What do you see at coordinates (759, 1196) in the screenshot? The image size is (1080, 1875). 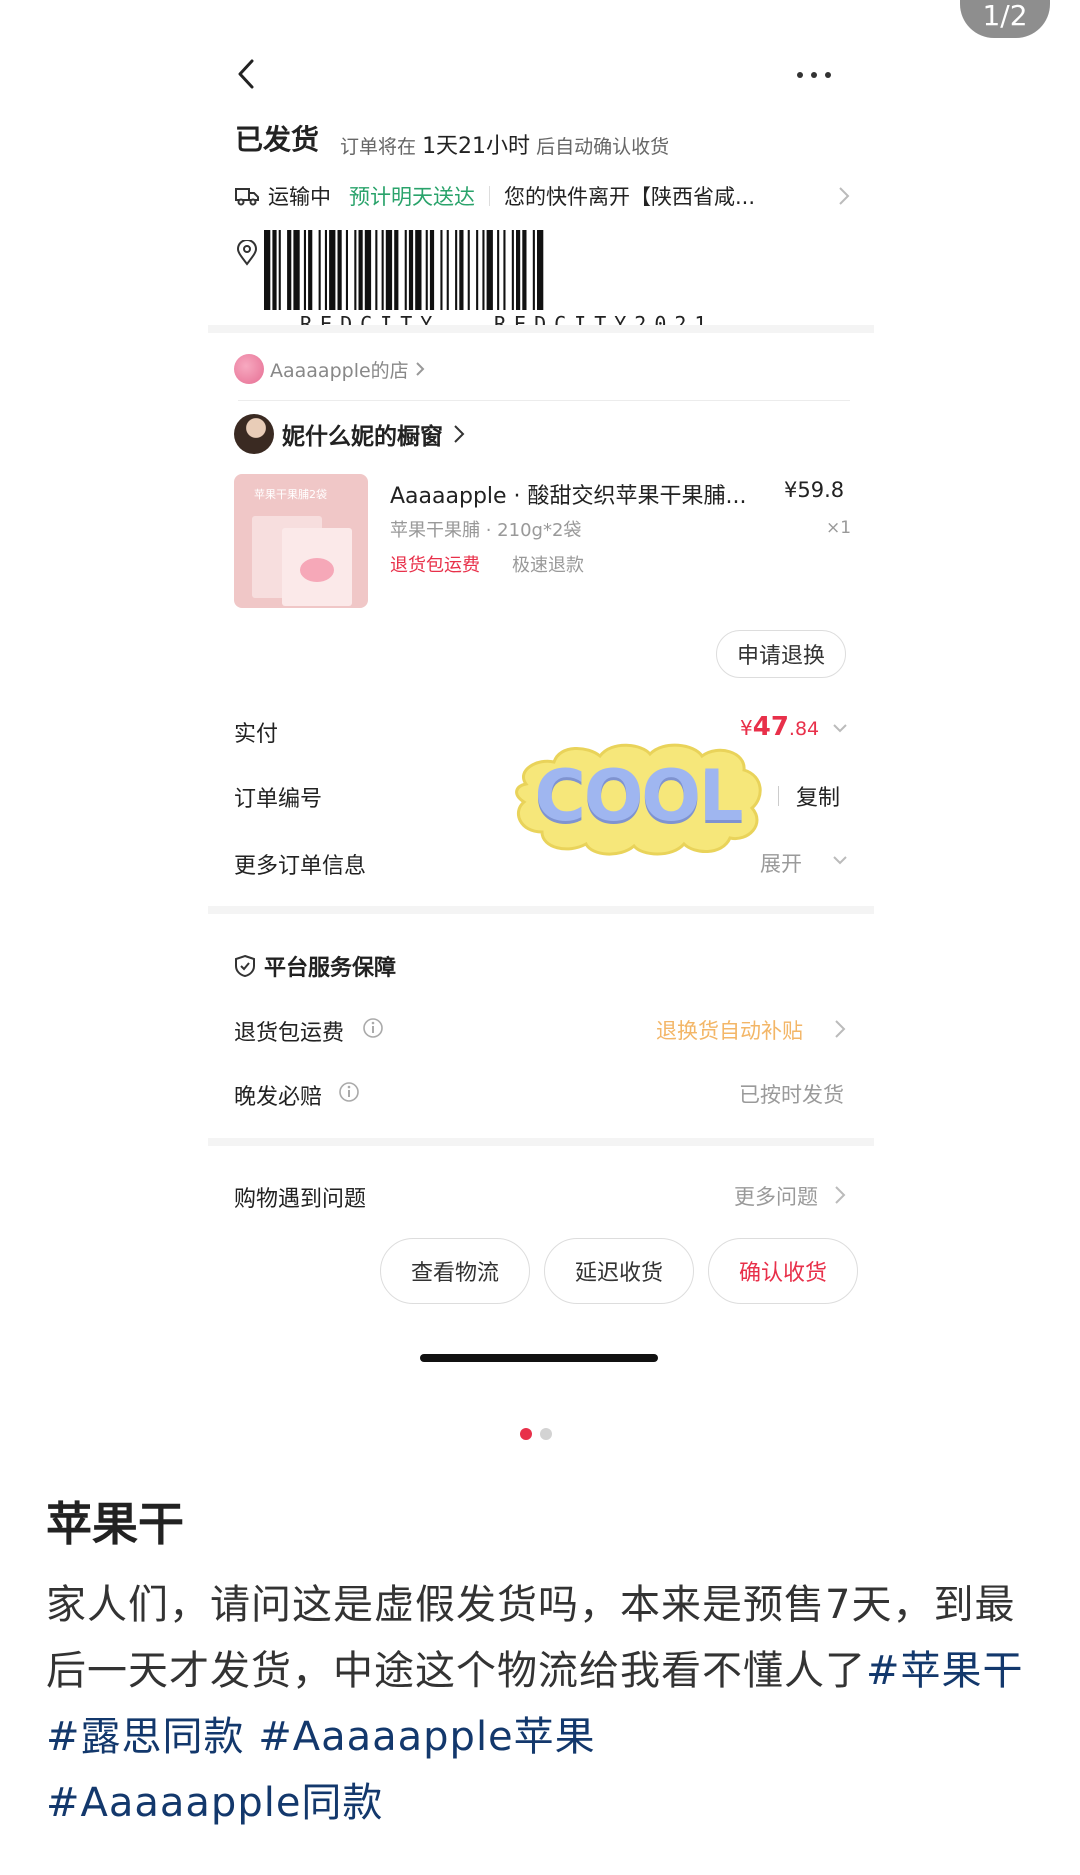 I see `more-problems-link: 更多问题` at bounding box center [759, 1196].